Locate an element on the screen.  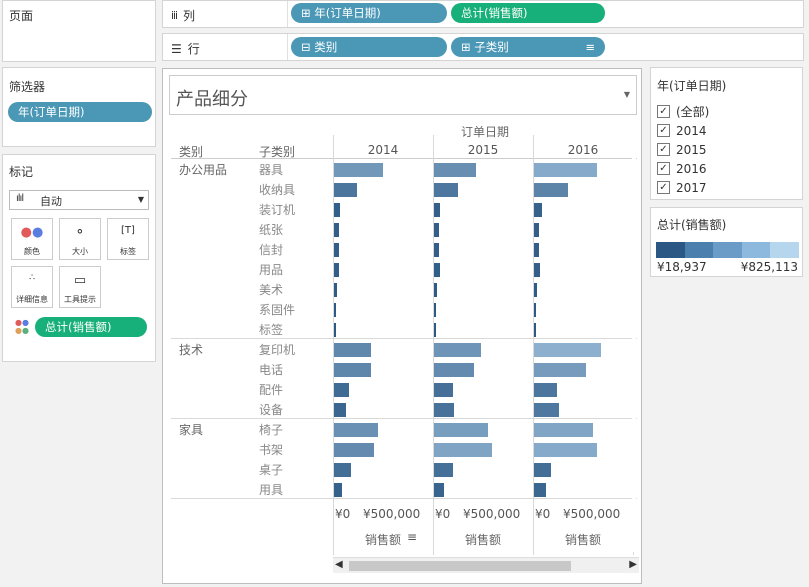
size-button: ⚬ 大小 is located at coordinates (80, 239).